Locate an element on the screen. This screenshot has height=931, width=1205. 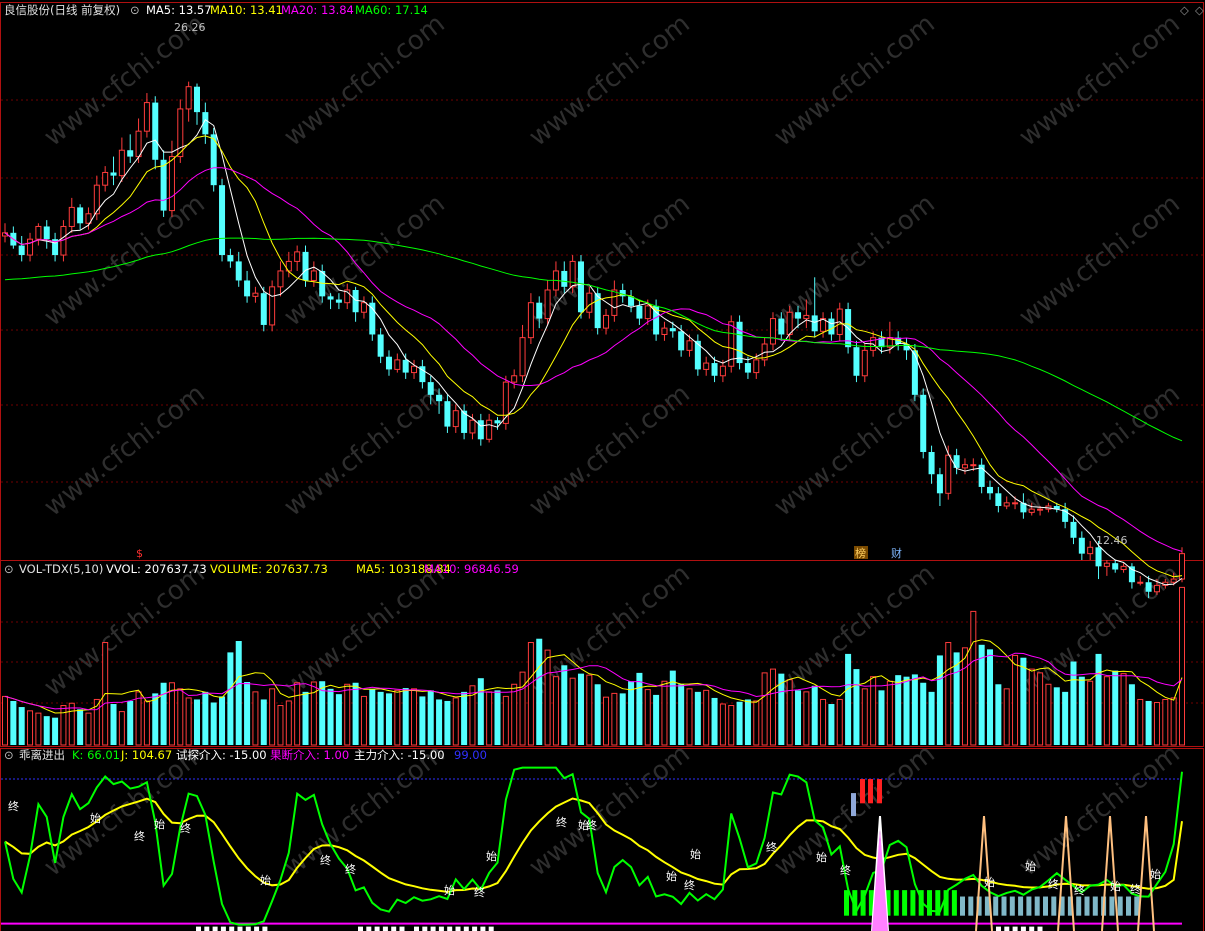
marker-bang: 榜 is located at coordinates (860, 553).